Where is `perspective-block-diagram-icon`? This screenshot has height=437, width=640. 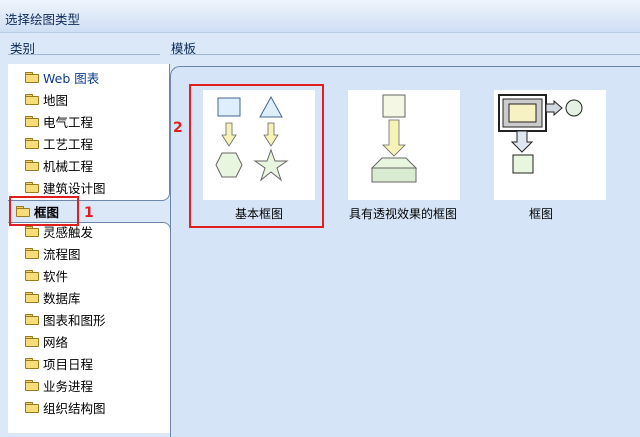
perspective-block-diagram-icon is located at coordinates (394, 138).